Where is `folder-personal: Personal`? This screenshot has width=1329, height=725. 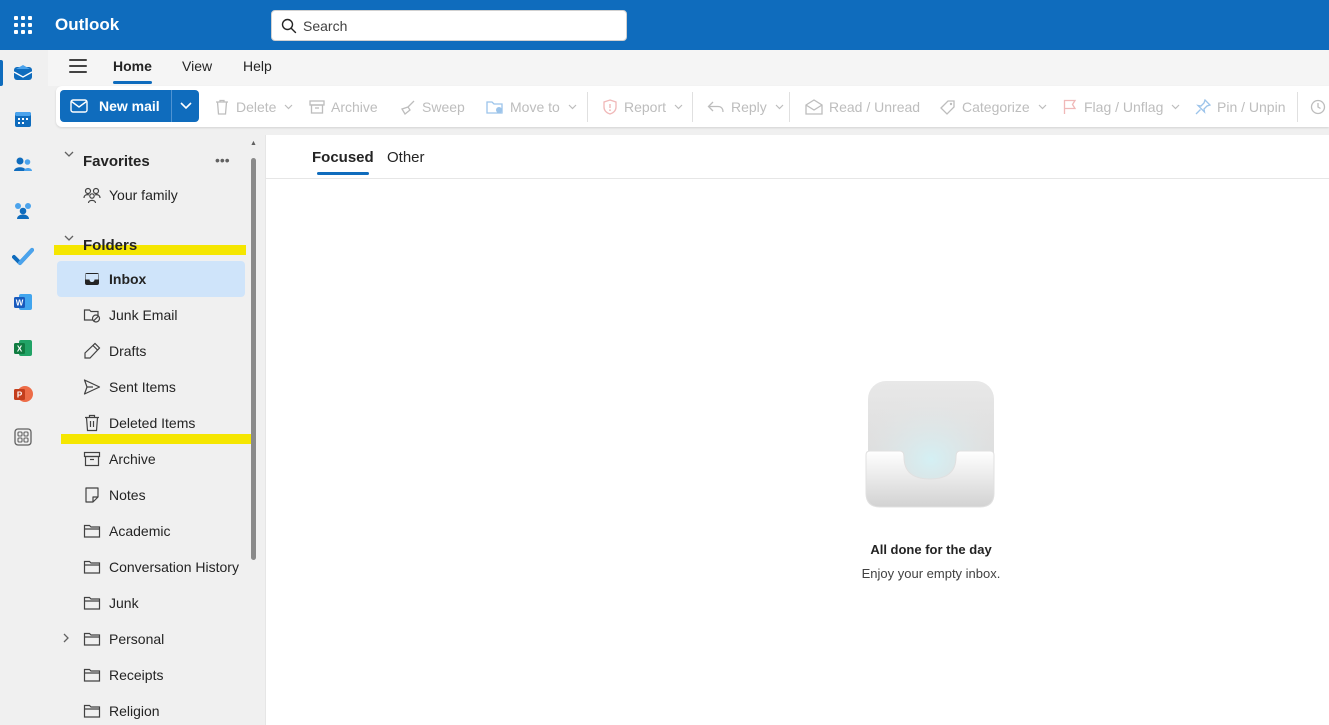 folder-personal: Personal is located at coordinates (151, 639).